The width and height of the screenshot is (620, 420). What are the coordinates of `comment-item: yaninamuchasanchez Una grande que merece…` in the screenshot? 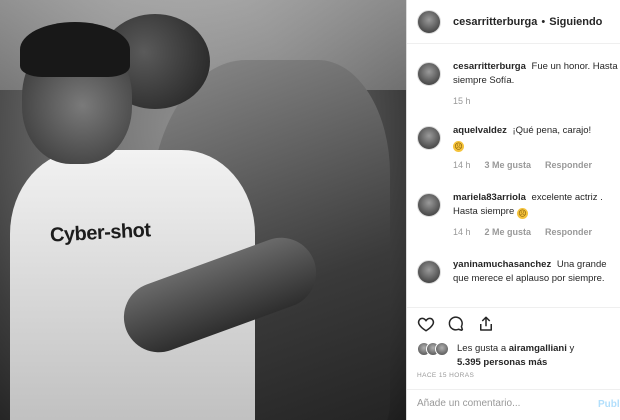 It's located at (518, 272).